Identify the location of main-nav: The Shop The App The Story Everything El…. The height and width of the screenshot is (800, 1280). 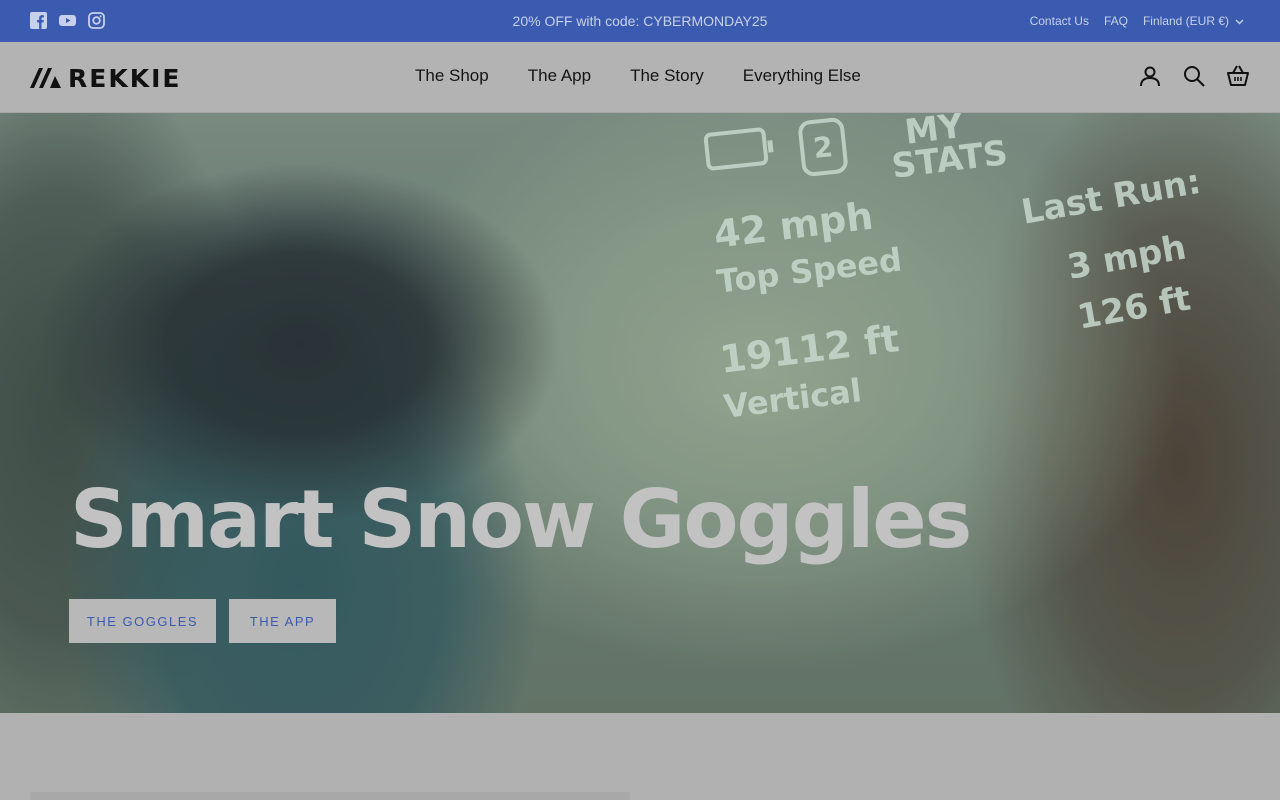
(638, 76).